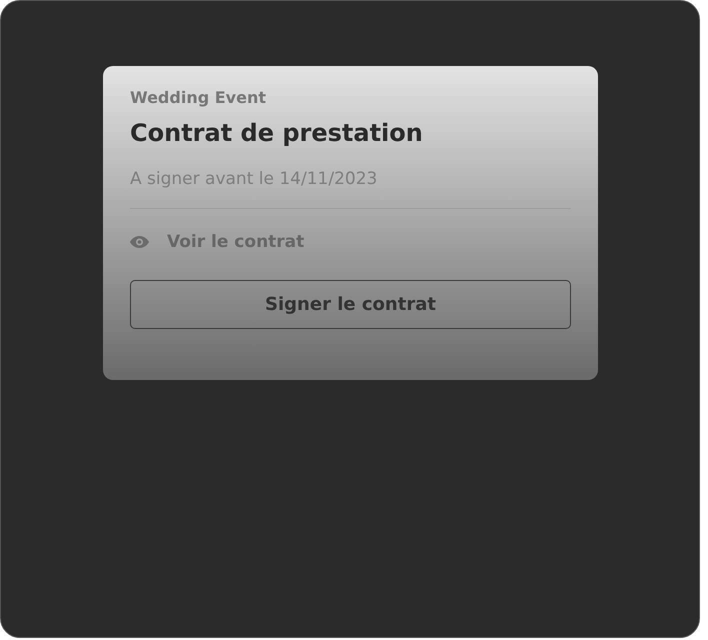 The width and height of the screenshot is (708, 640). What do you see at coordinates (254, 179) in the screenshot?
I see `deadline-text: A signer avant le 14/11/2023` at bounding box center [254, 179].